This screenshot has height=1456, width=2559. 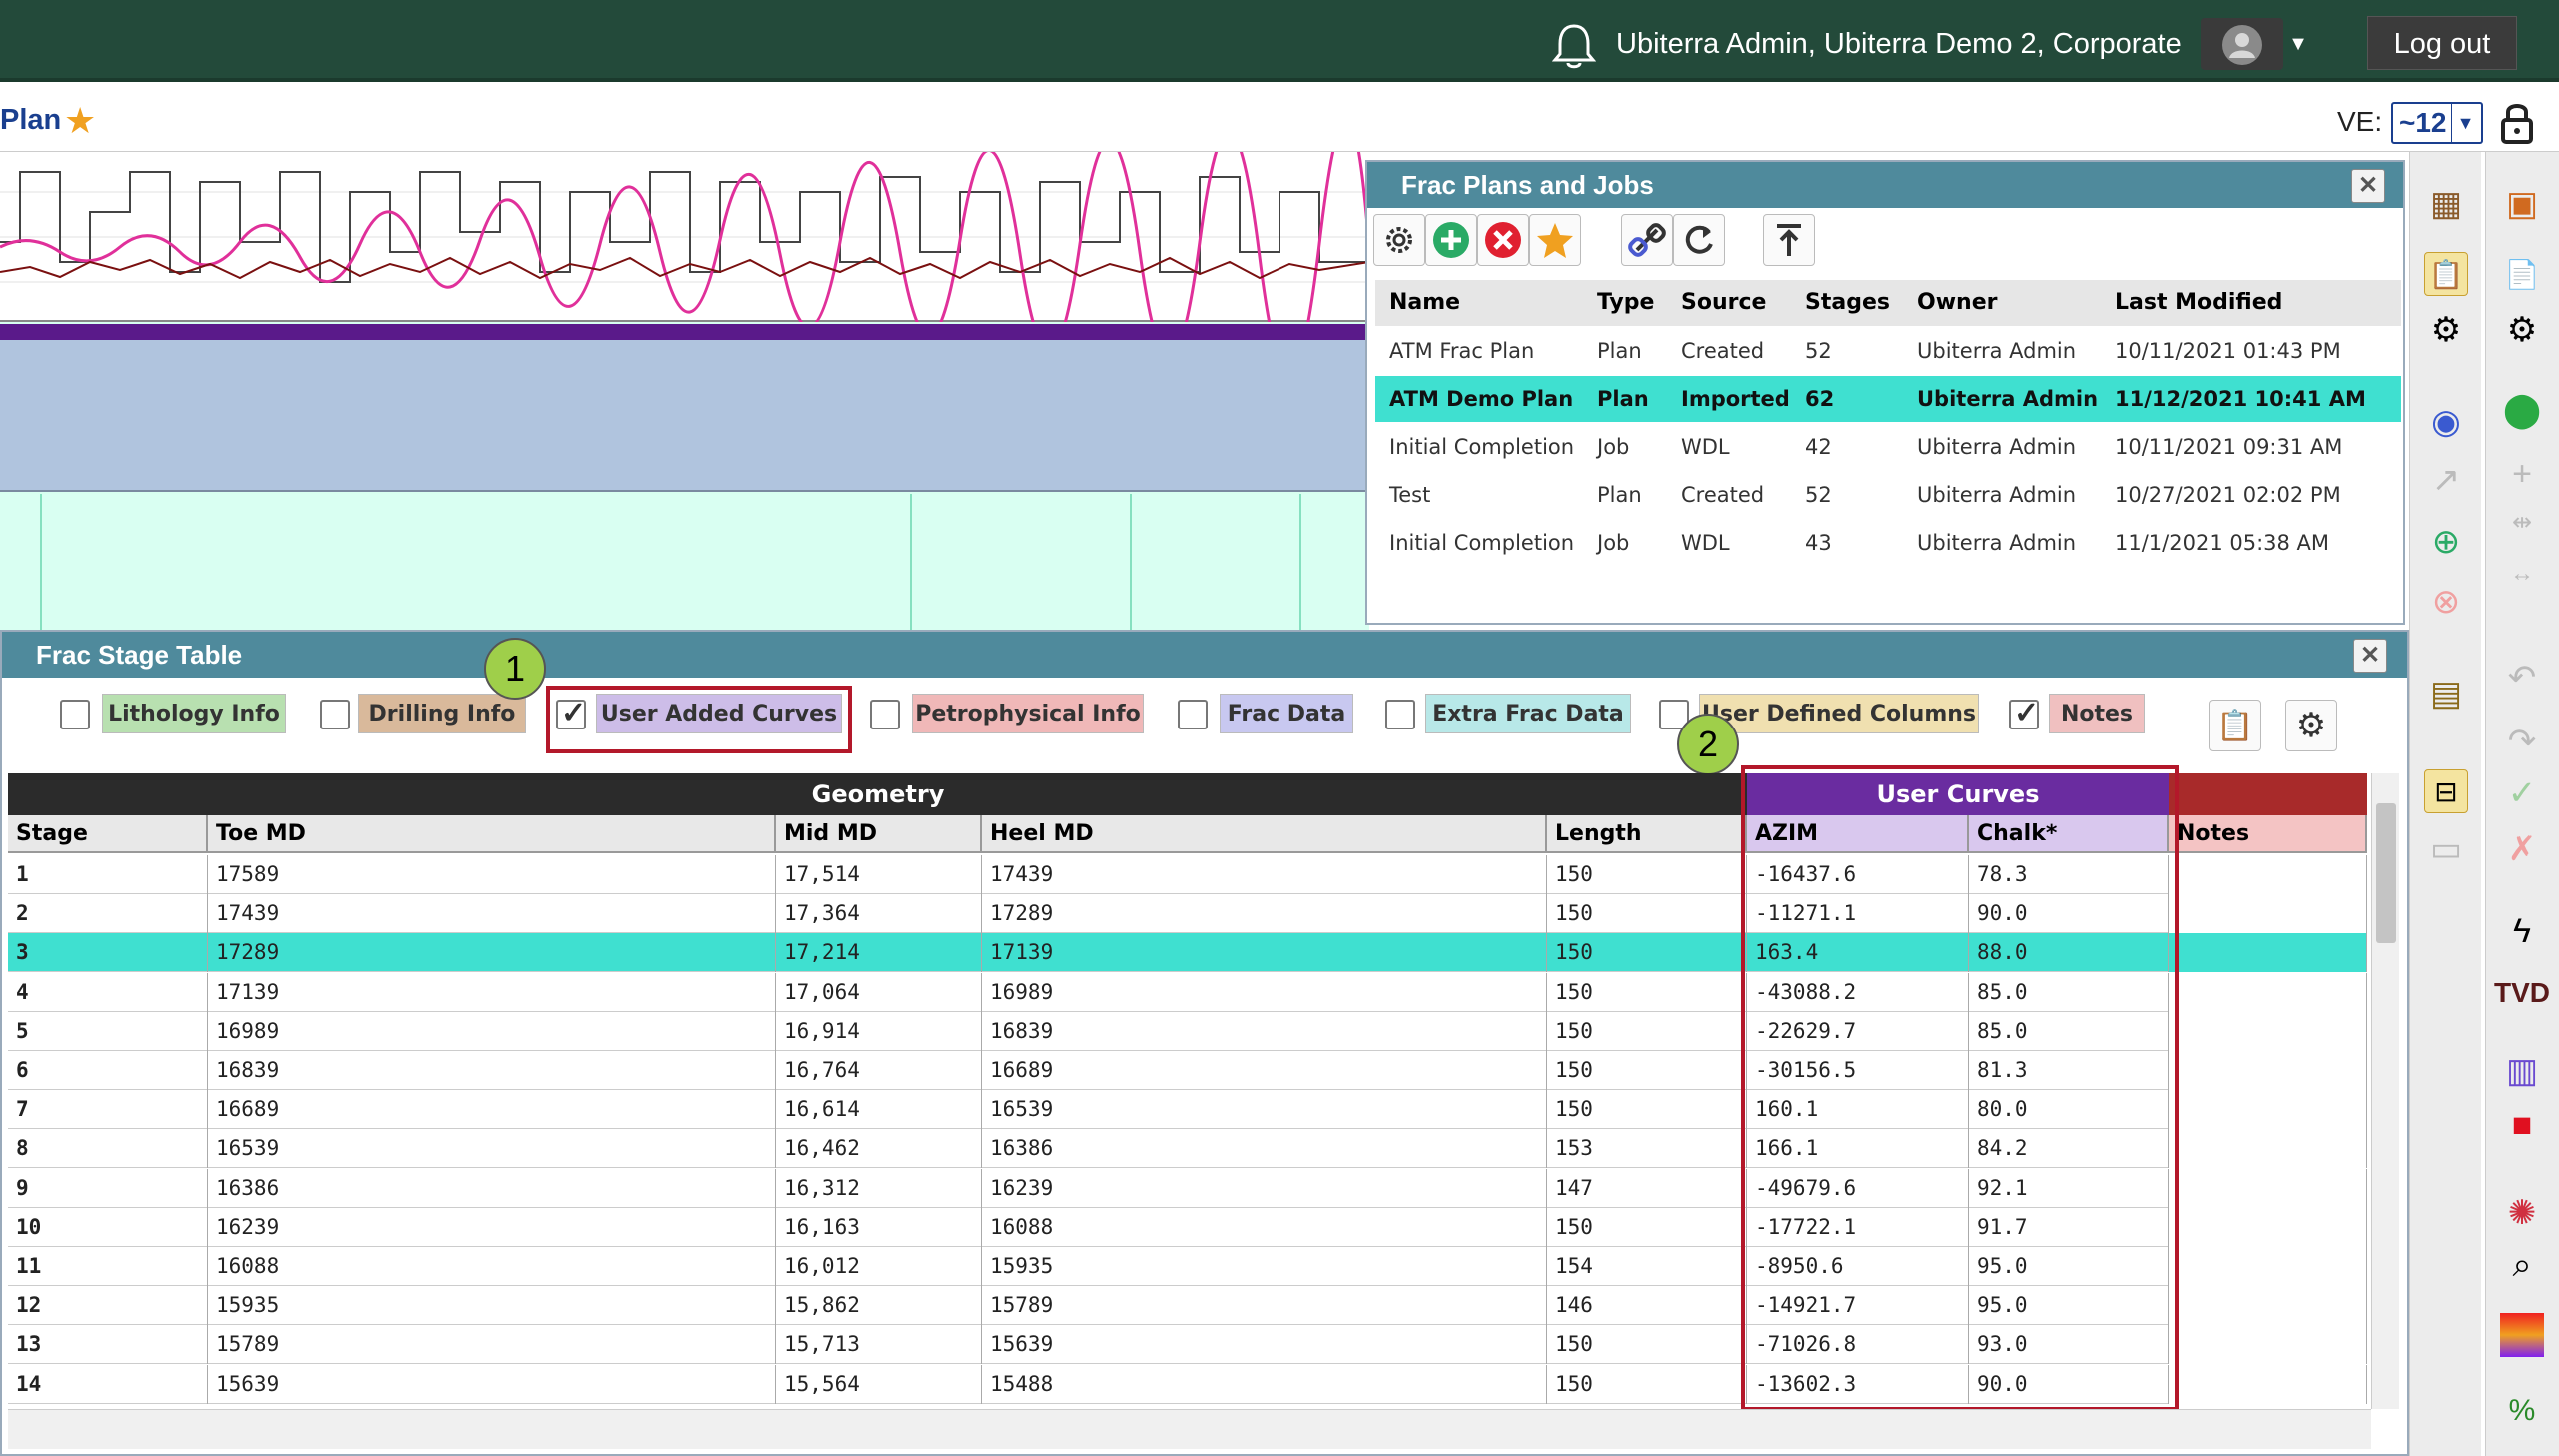 What do you see at coordinates (2522, 574) in the screenshot?
I see `resize-icon: ↔` at bounding box center [2522, 574].